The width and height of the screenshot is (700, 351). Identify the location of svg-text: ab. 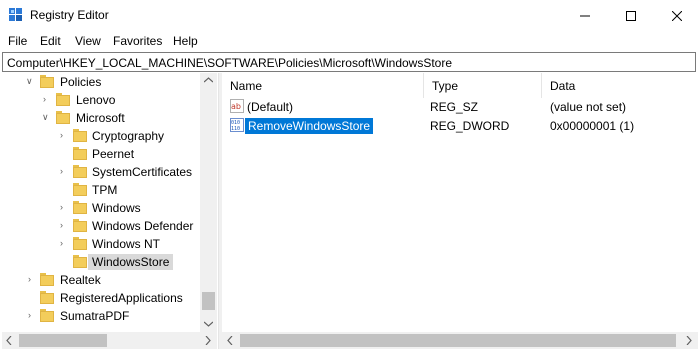
(236, 106).